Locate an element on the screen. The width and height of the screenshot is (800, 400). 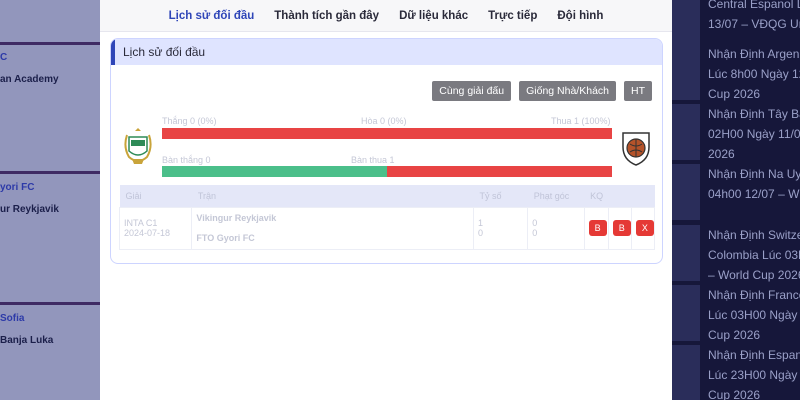
result-badge: X is located at coordinates (644, 228).